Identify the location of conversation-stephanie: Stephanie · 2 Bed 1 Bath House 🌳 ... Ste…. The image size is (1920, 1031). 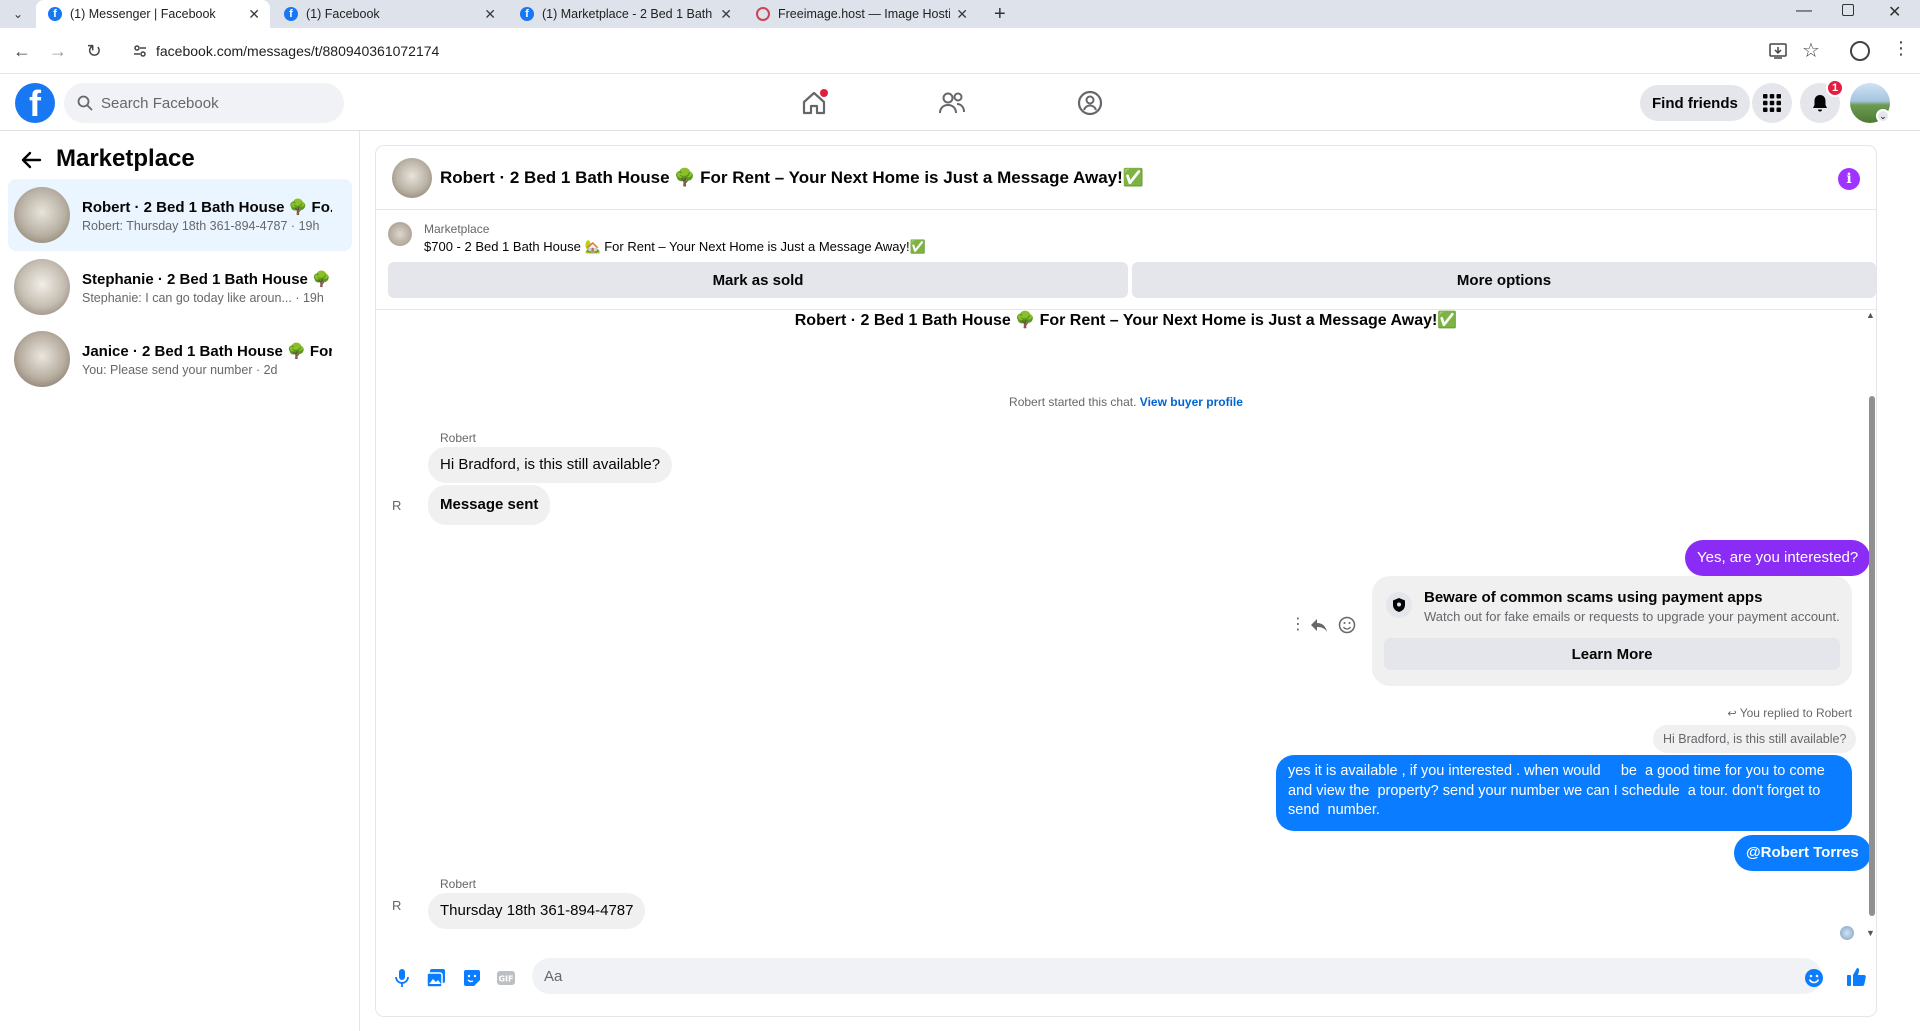
(180, 287).